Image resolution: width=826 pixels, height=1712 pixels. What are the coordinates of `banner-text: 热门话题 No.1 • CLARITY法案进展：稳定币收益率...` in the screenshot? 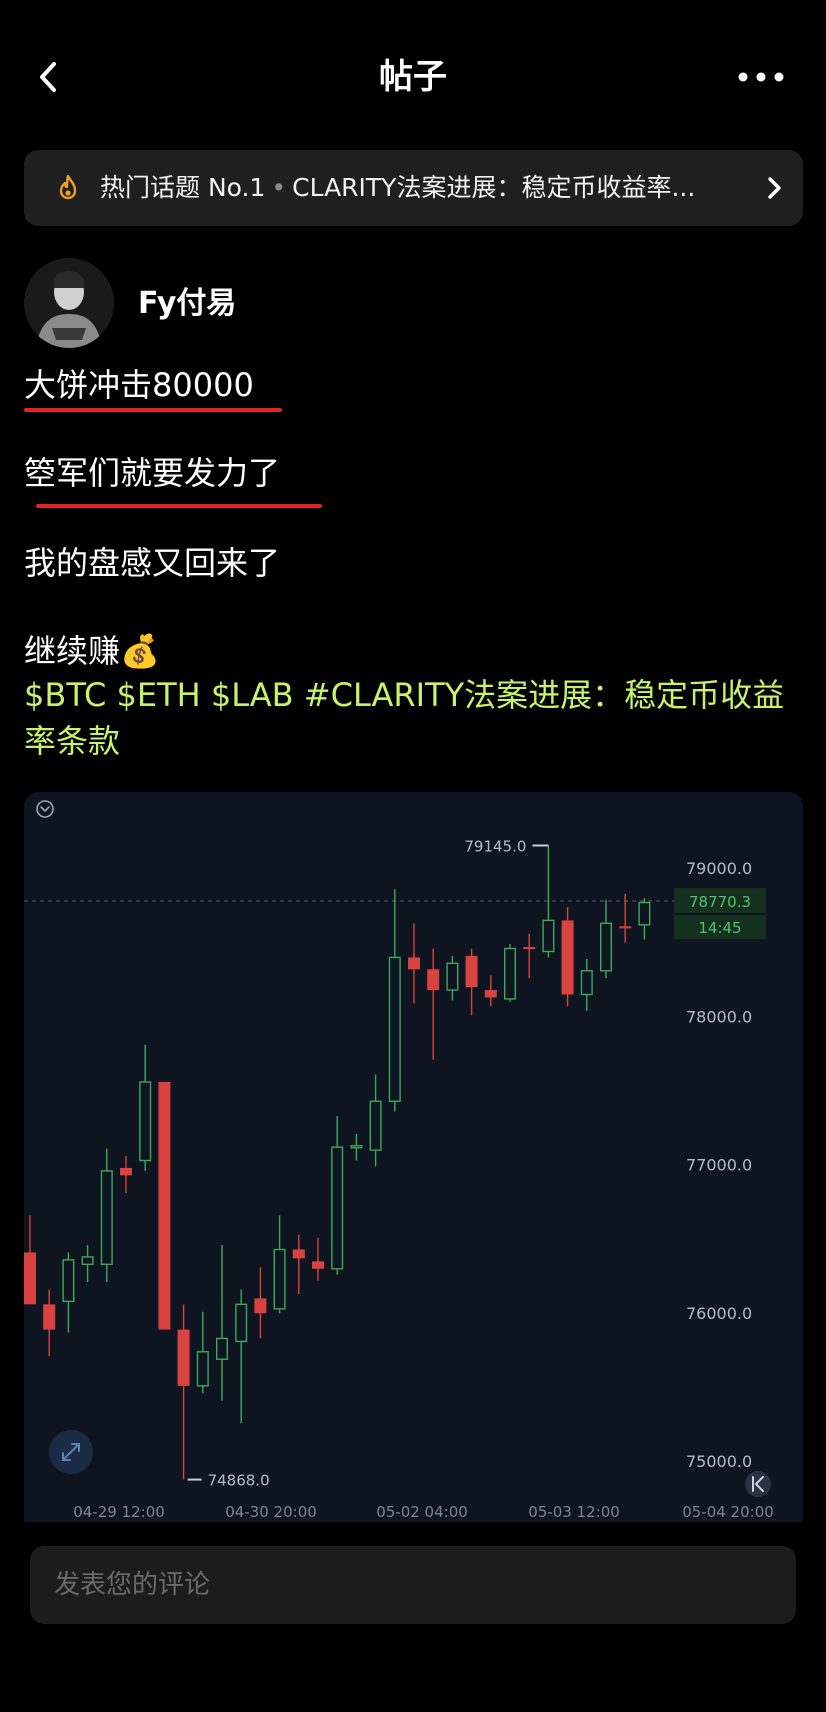 It's located at (421, 188).